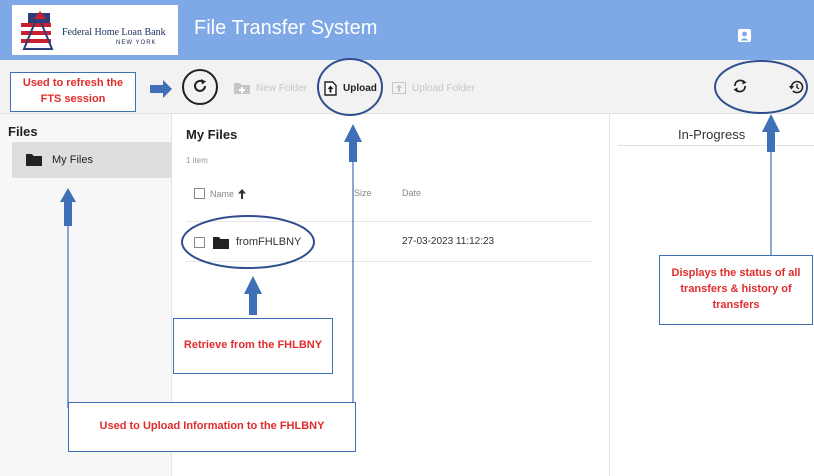  I want to click on column-header-name: Name, so click(220, 193).